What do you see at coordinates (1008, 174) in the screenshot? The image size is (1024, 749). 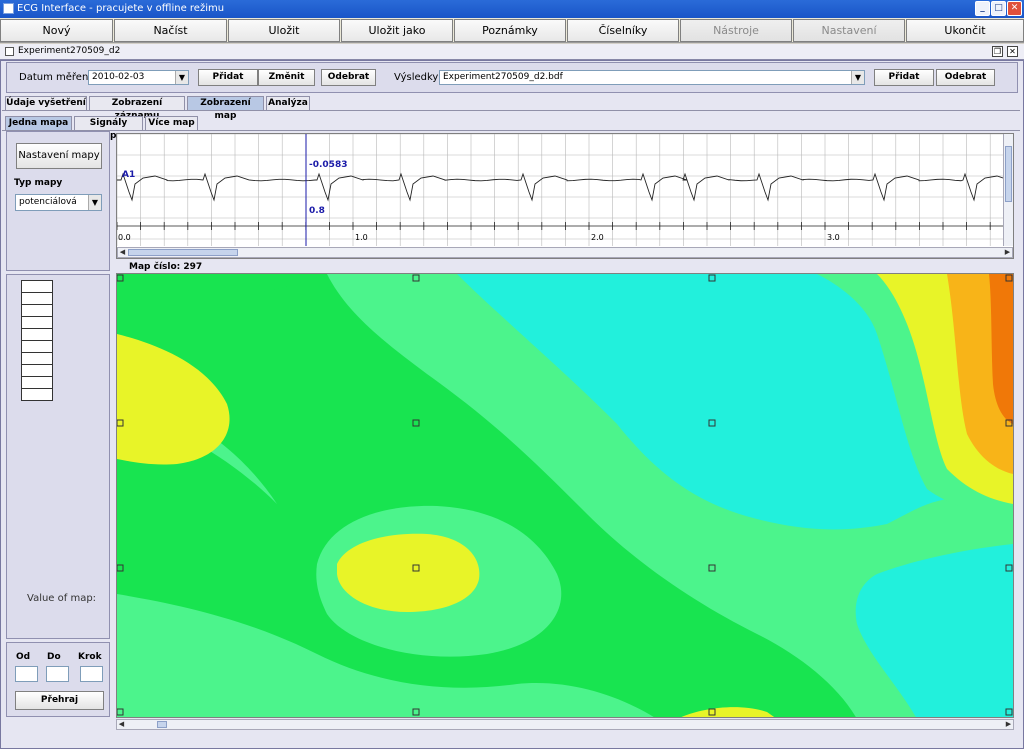 I see `ecg-vscroll-thumb` at bounding box center [1008, 174].